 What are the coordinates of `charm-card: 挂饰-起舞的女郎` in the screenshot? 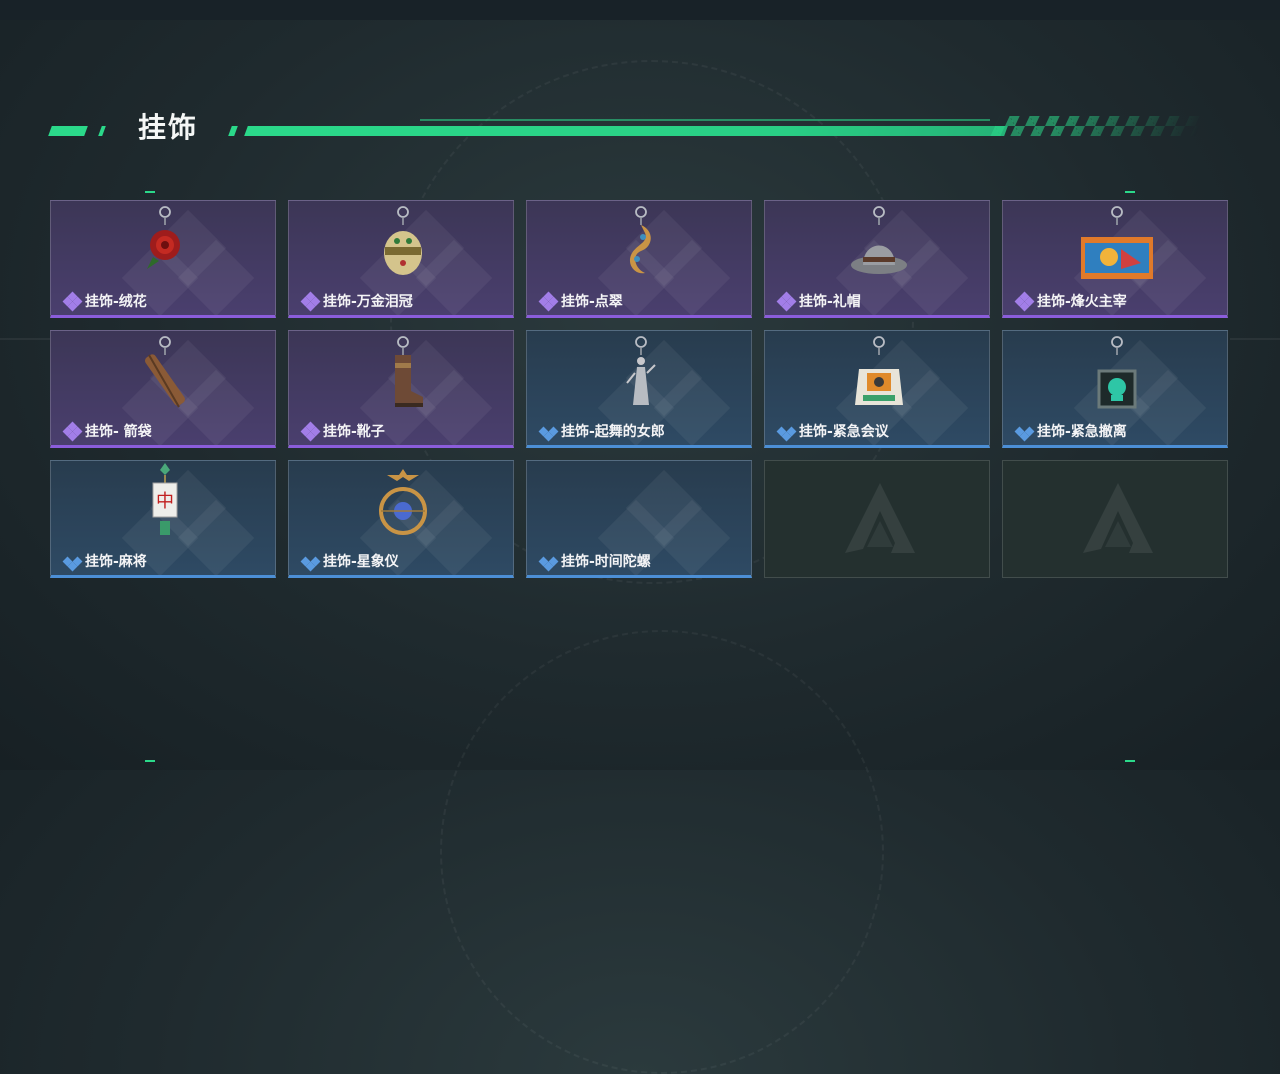 It's located at (639, 389).